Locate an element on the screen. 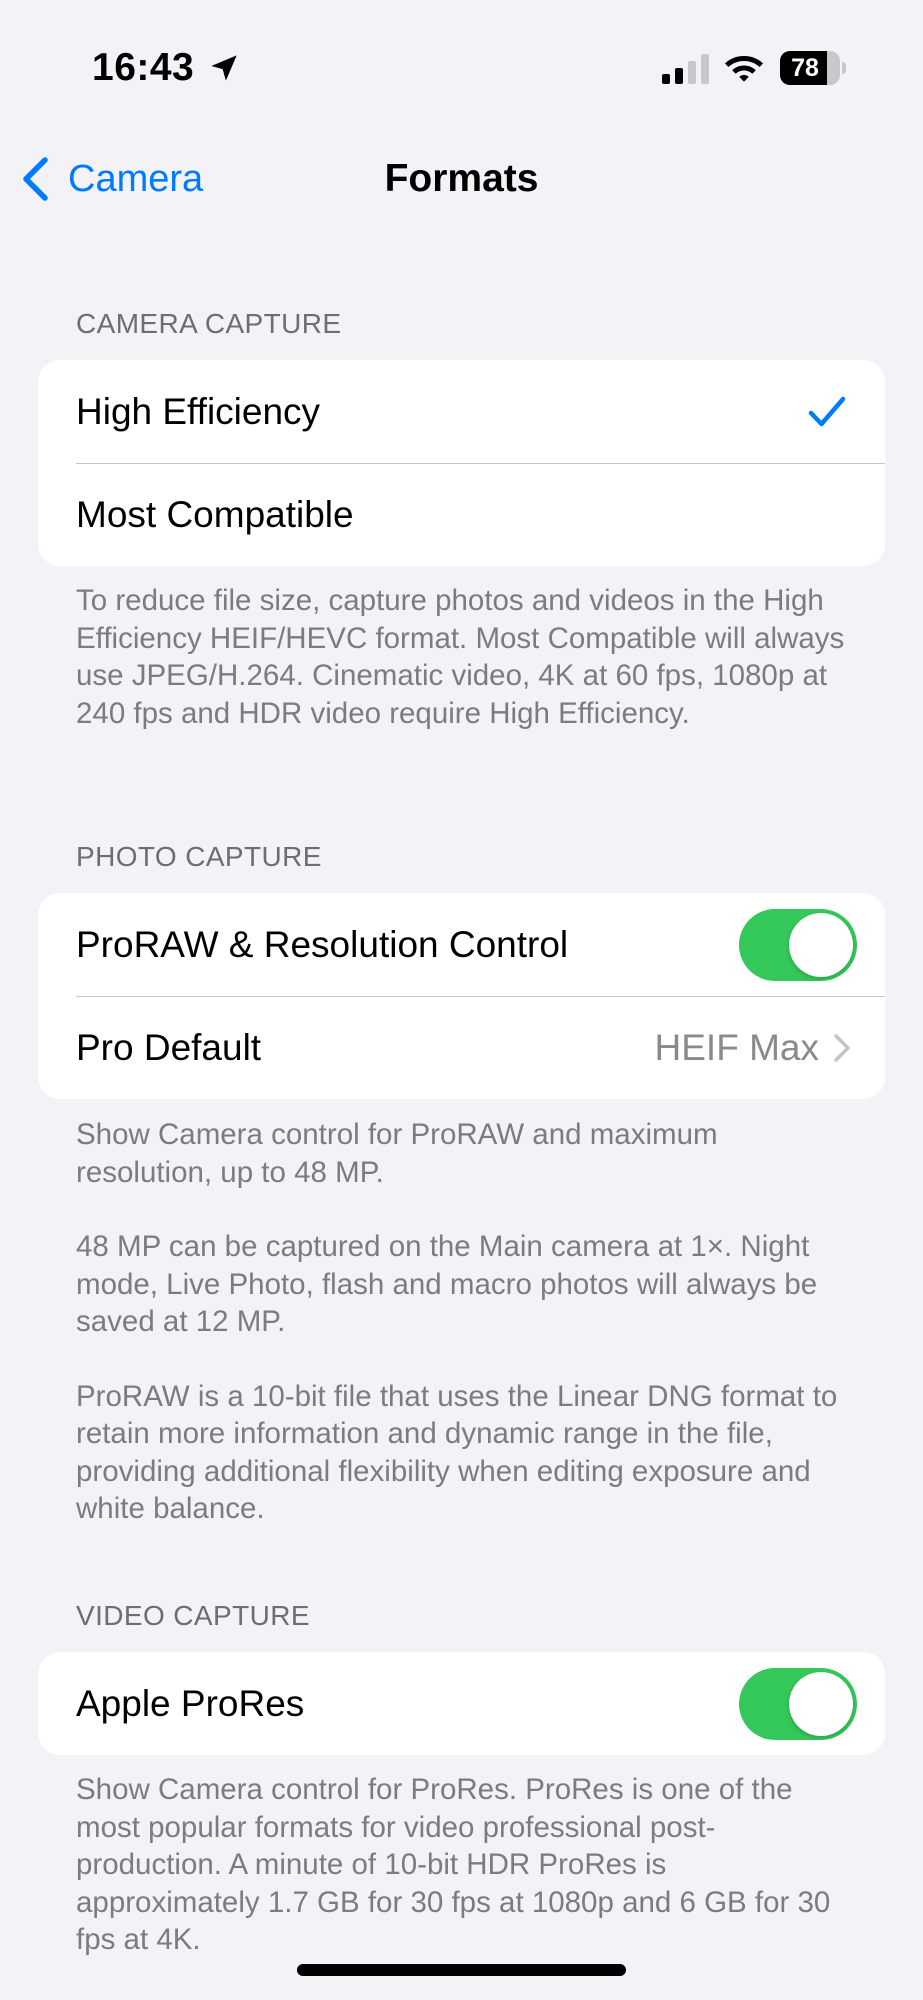 This screenshot has height=2000, width=923. video-capture-group: Apple ProRes is located at coordinates (461, 1703).